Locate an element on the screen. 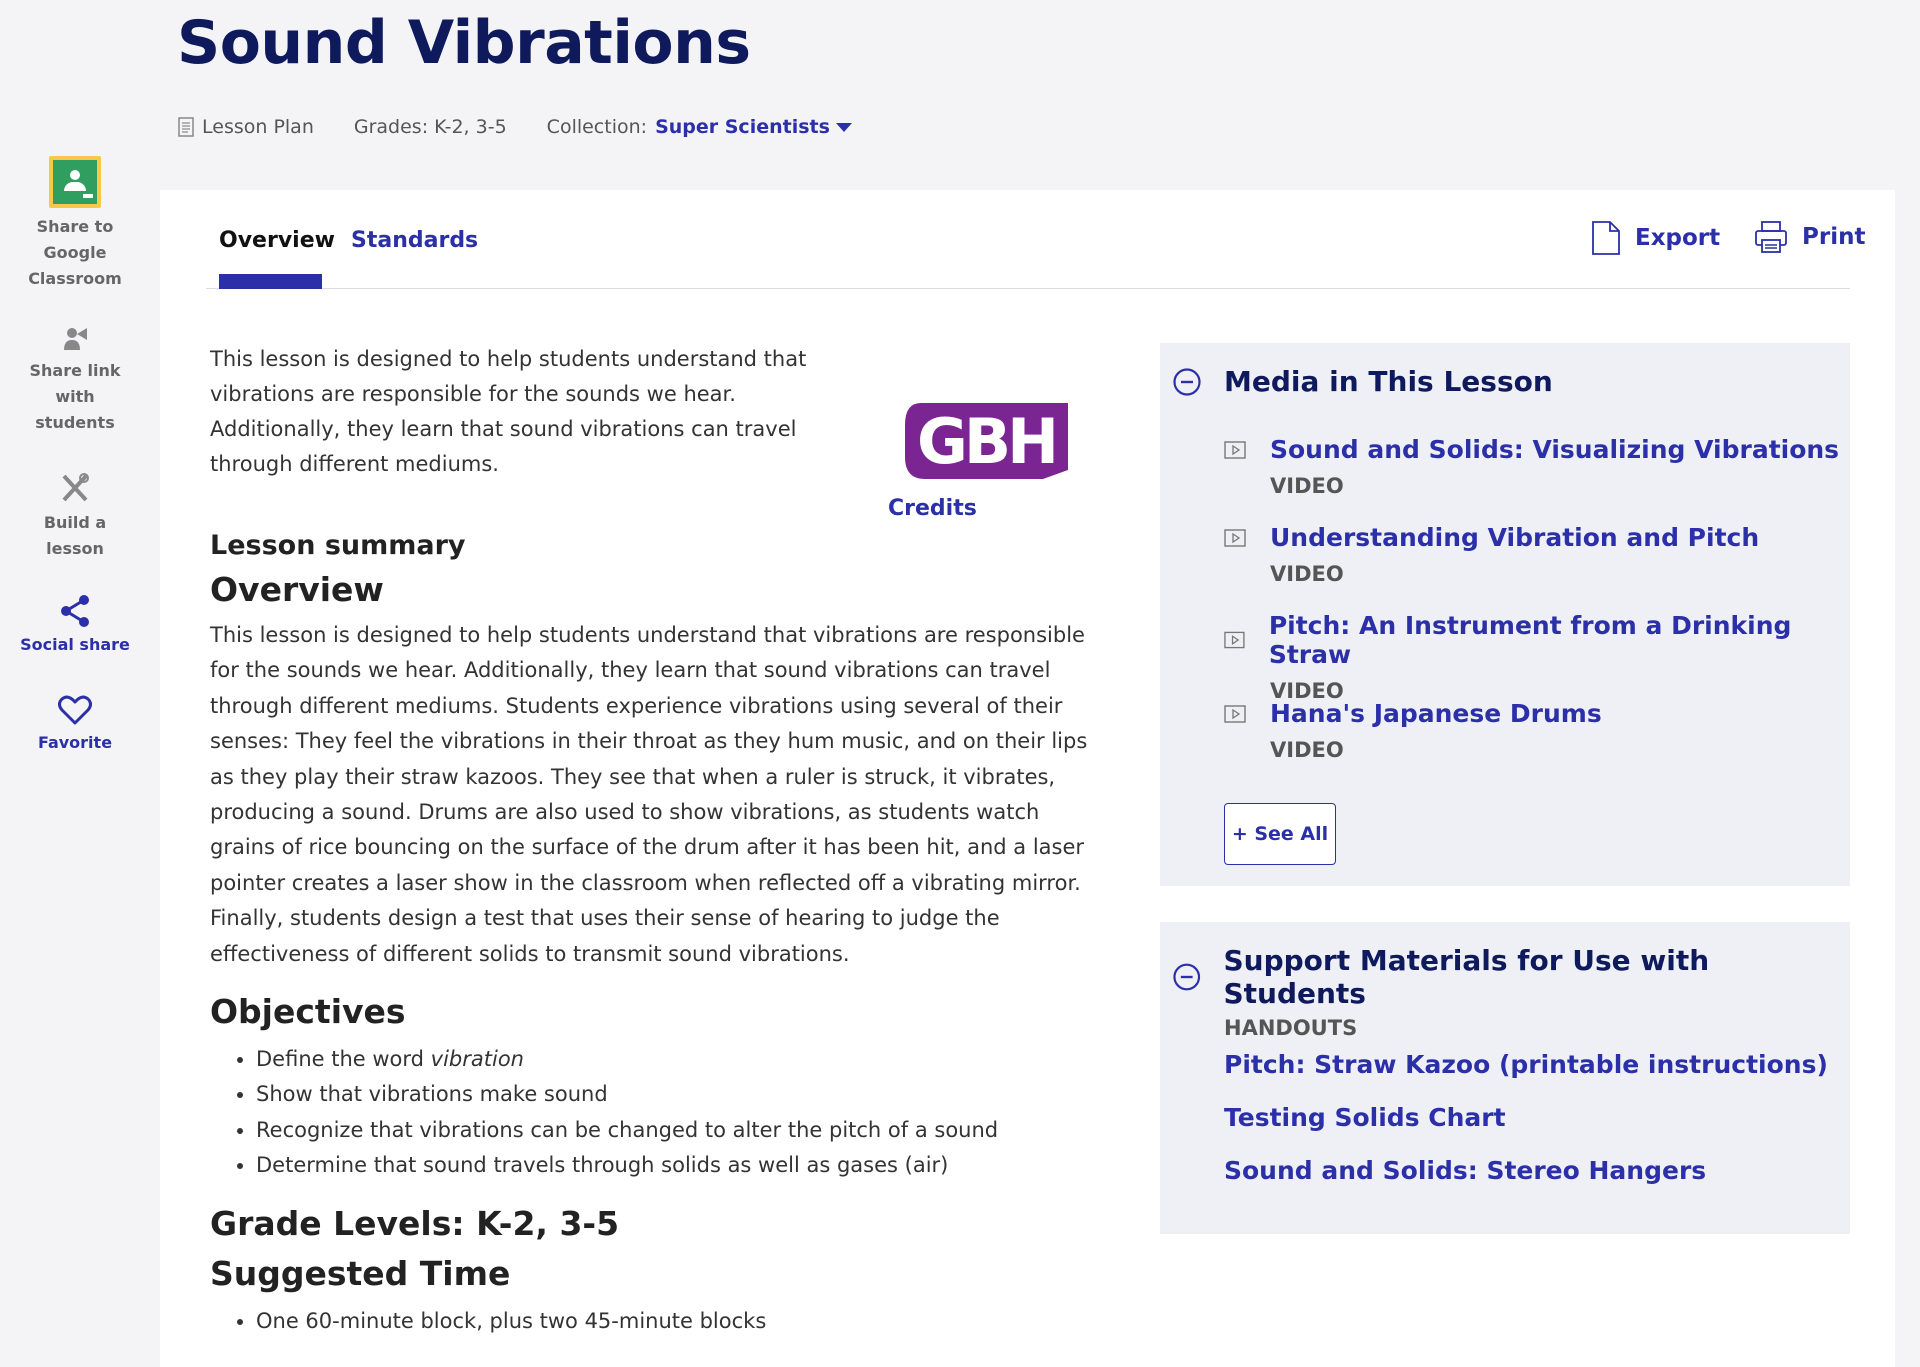 The height and width of the screenshot is (1367, 1920). credits-link: Credits is located at coordinates (932, 508).